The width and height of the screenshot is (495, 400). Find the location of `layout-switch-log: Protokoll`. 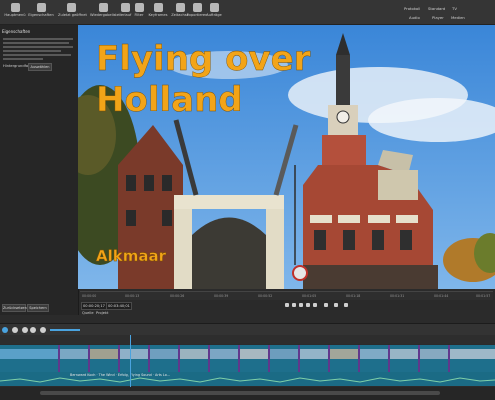

layout-switch-log: Protokoll is located at coordinates (412, 8).